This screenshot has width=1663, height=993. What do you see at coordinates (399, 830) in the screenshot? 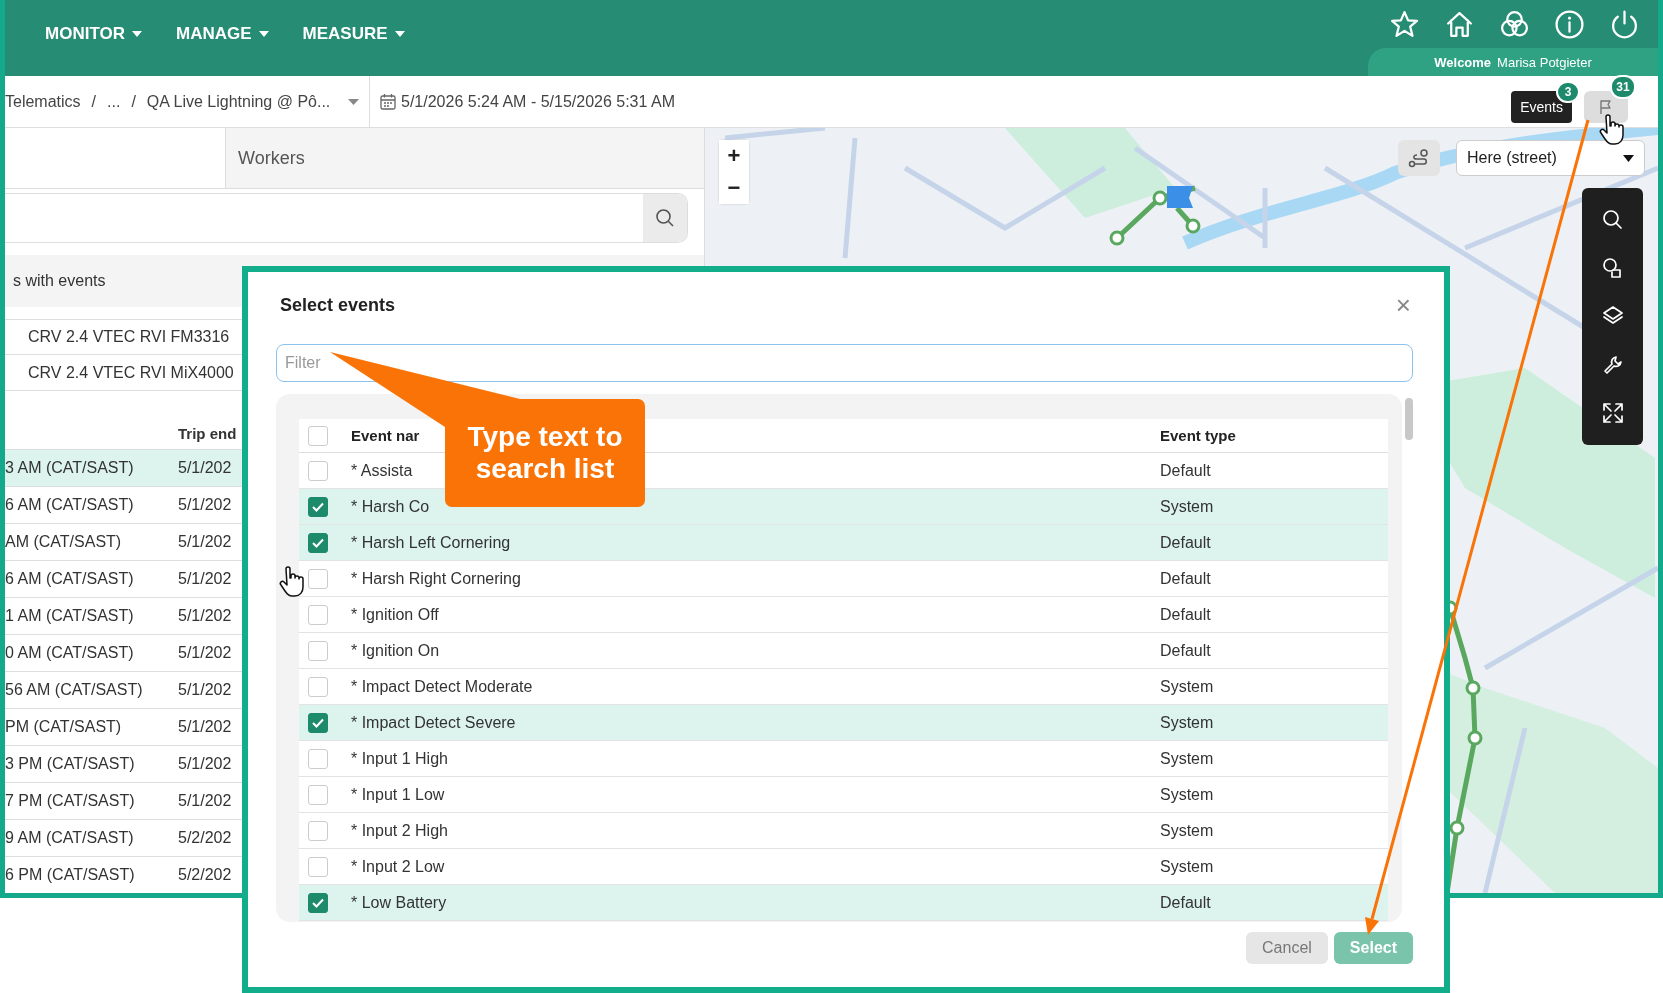
I see `table-cell: * Input 2 High` at bounding box center [399, 830].